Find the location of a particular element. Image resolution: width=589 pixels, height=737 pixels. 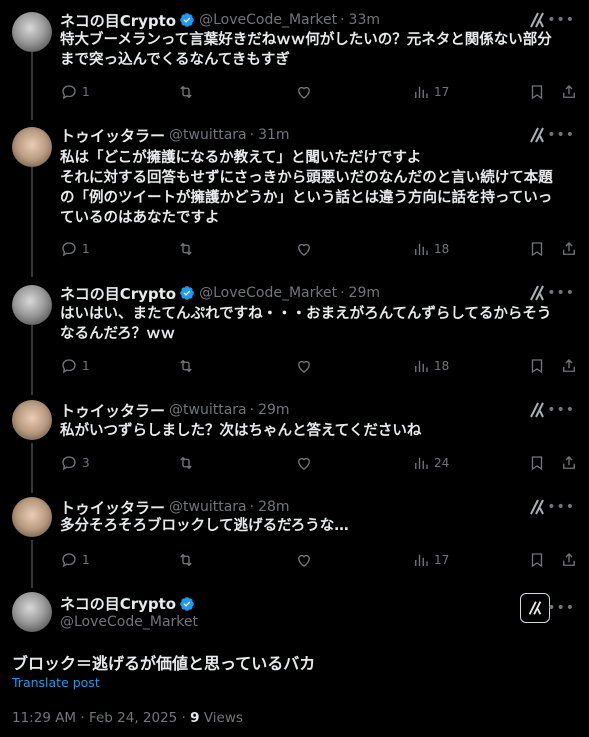

tweet-text-line: まで突っ込んでくるなんてきもすぎ is located at coordinates (175, 60).